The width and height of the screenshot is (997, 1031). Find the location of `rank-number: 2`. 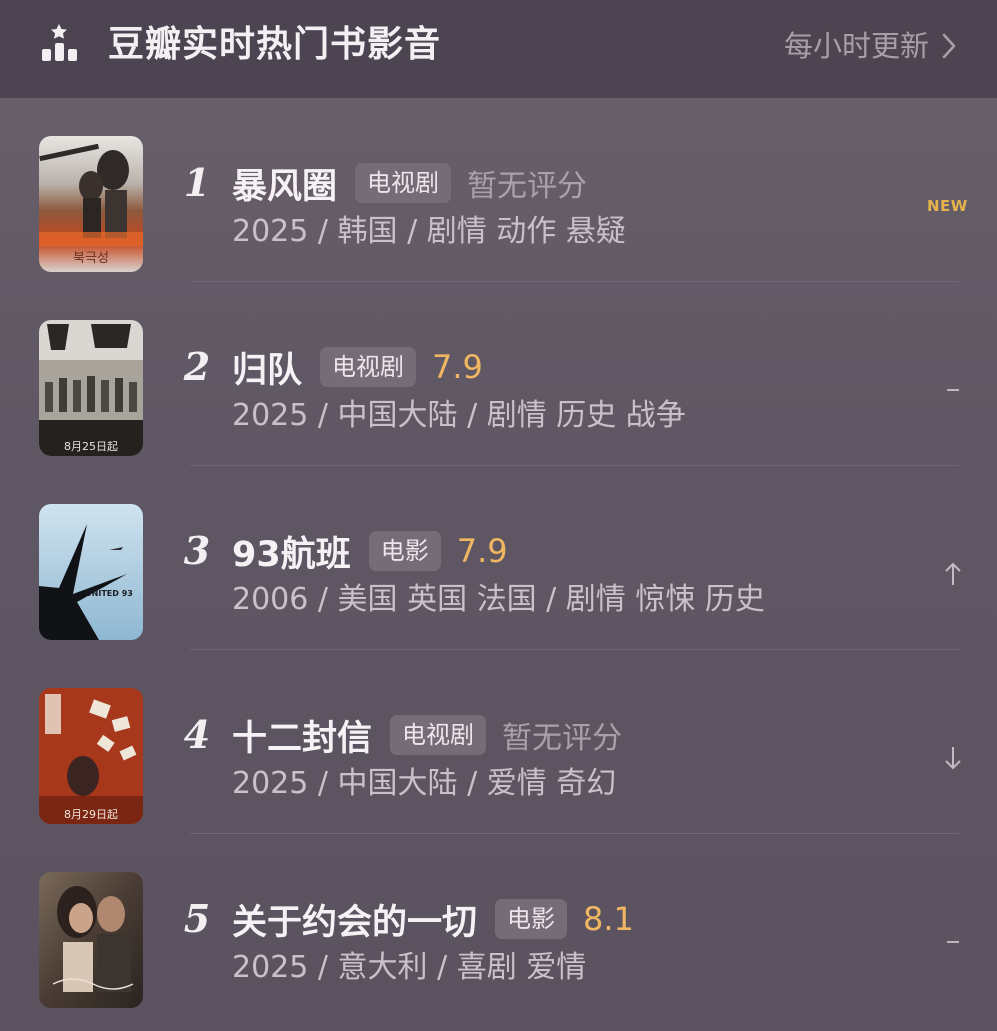

rank-number: 2 is located at coordinates (197, 366).